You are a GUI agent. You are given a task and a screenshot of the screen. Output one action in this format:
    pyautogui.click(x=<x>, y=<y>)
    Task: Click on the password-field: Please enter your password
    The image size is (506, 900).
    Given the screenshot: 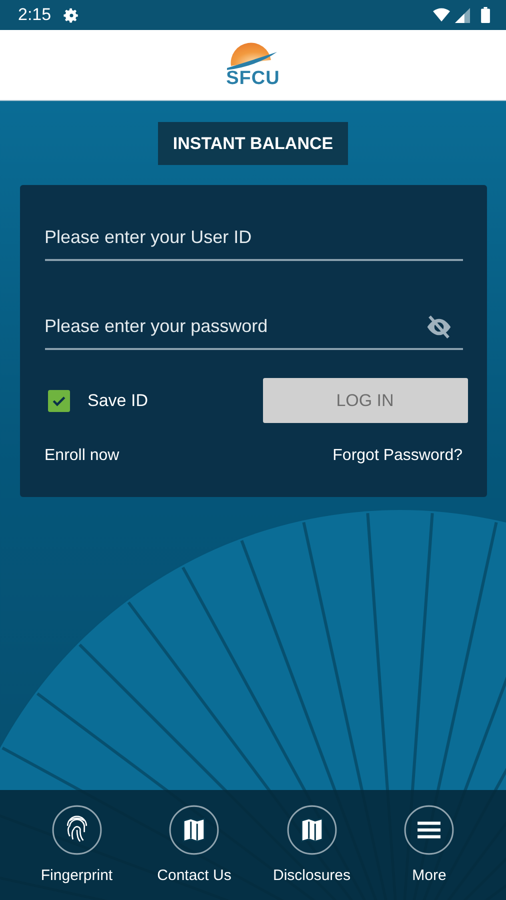 What is the action you would take?
    pyautogui.click(x=253, y=327)
    